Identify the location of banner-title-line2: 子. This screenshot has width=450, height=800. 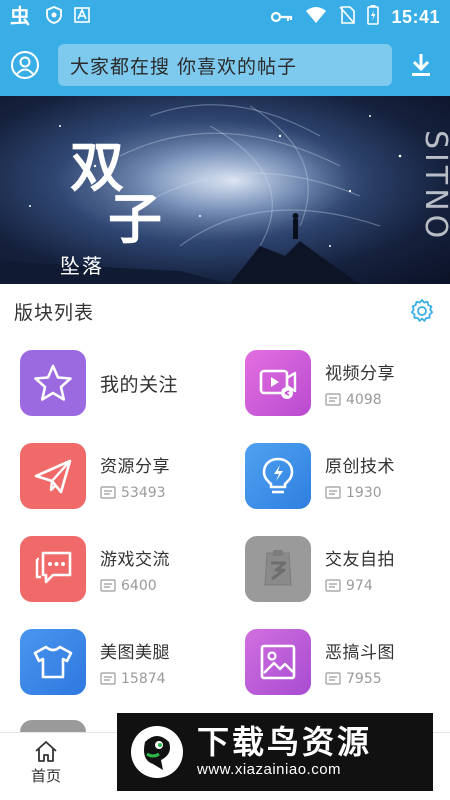
(135, 219).